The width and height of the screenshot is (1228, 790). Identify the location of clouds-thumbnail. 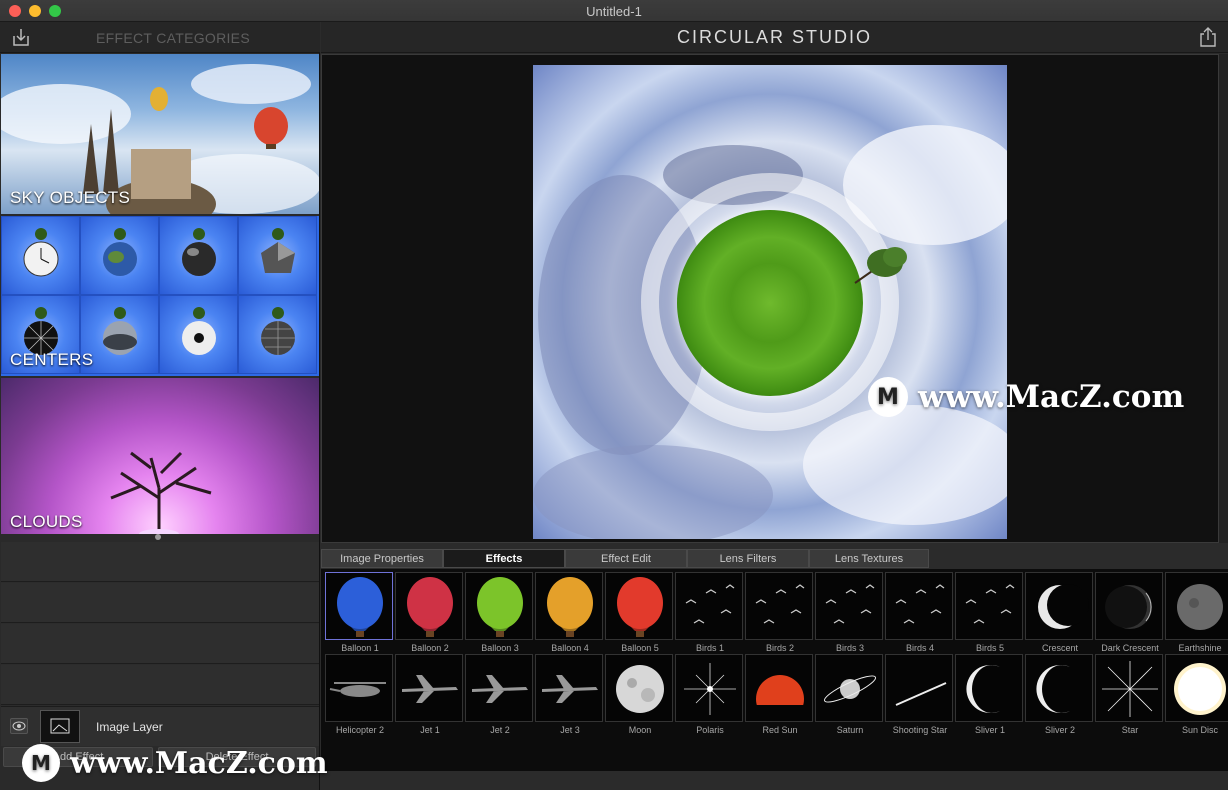
(161, 492).